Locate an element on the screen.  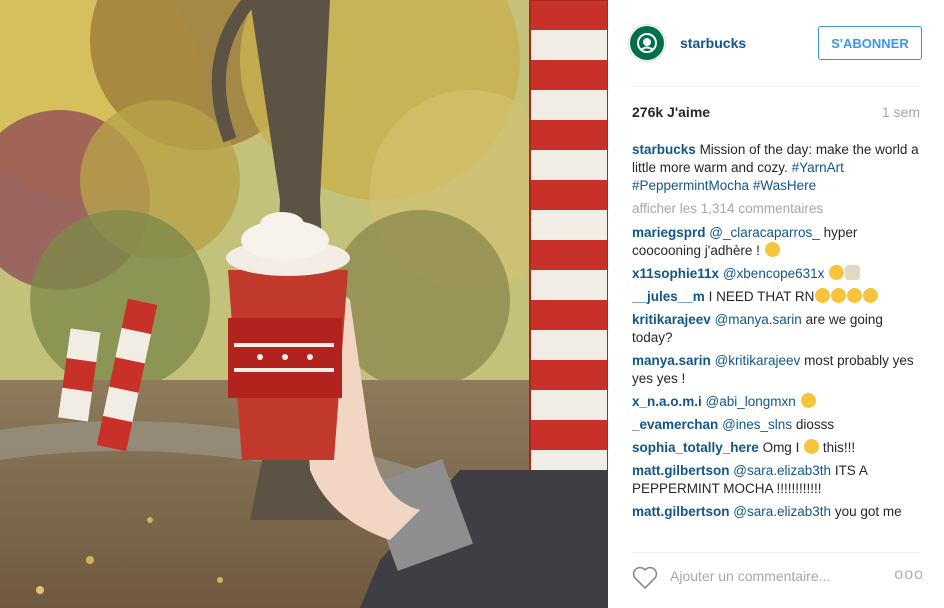
comment-username: _evamerchan is located at coordinates (675, 424).